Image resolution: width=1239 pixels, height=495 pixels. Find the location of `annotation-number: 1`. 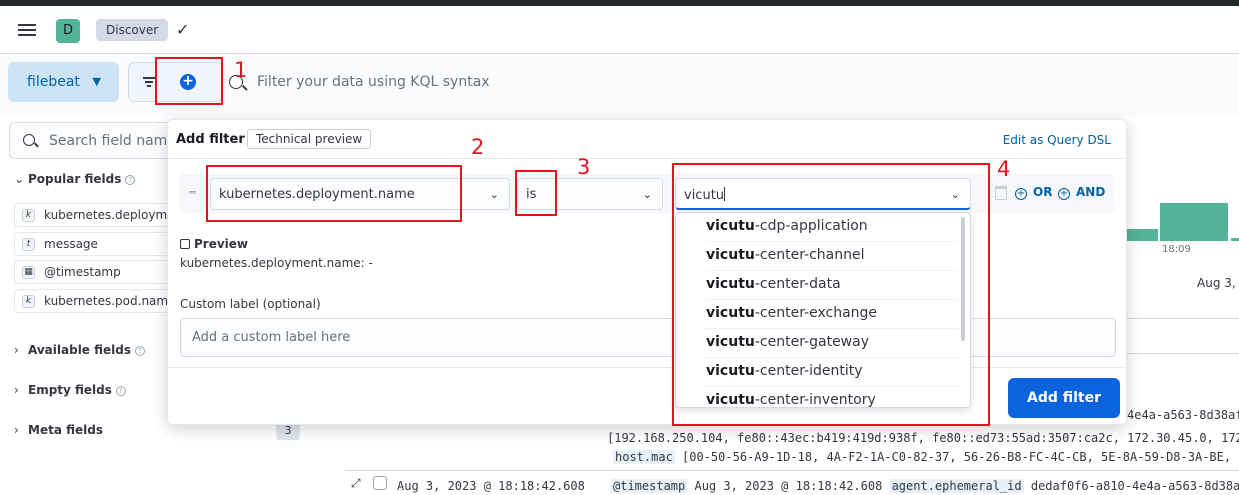

annotation-number: 1 is located at coordinates (241, 70).